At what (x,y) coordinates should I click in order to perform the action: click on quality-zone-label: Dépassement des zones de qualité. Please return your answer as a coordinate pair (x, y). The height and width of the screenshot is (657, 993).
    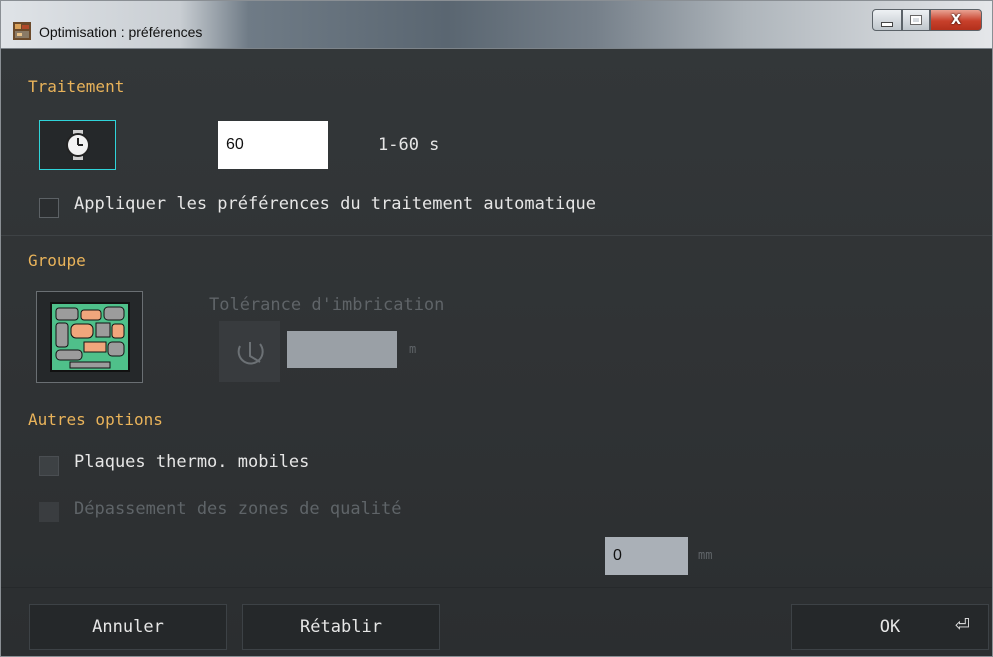
    Looking at the image, I should click on (238, 509).